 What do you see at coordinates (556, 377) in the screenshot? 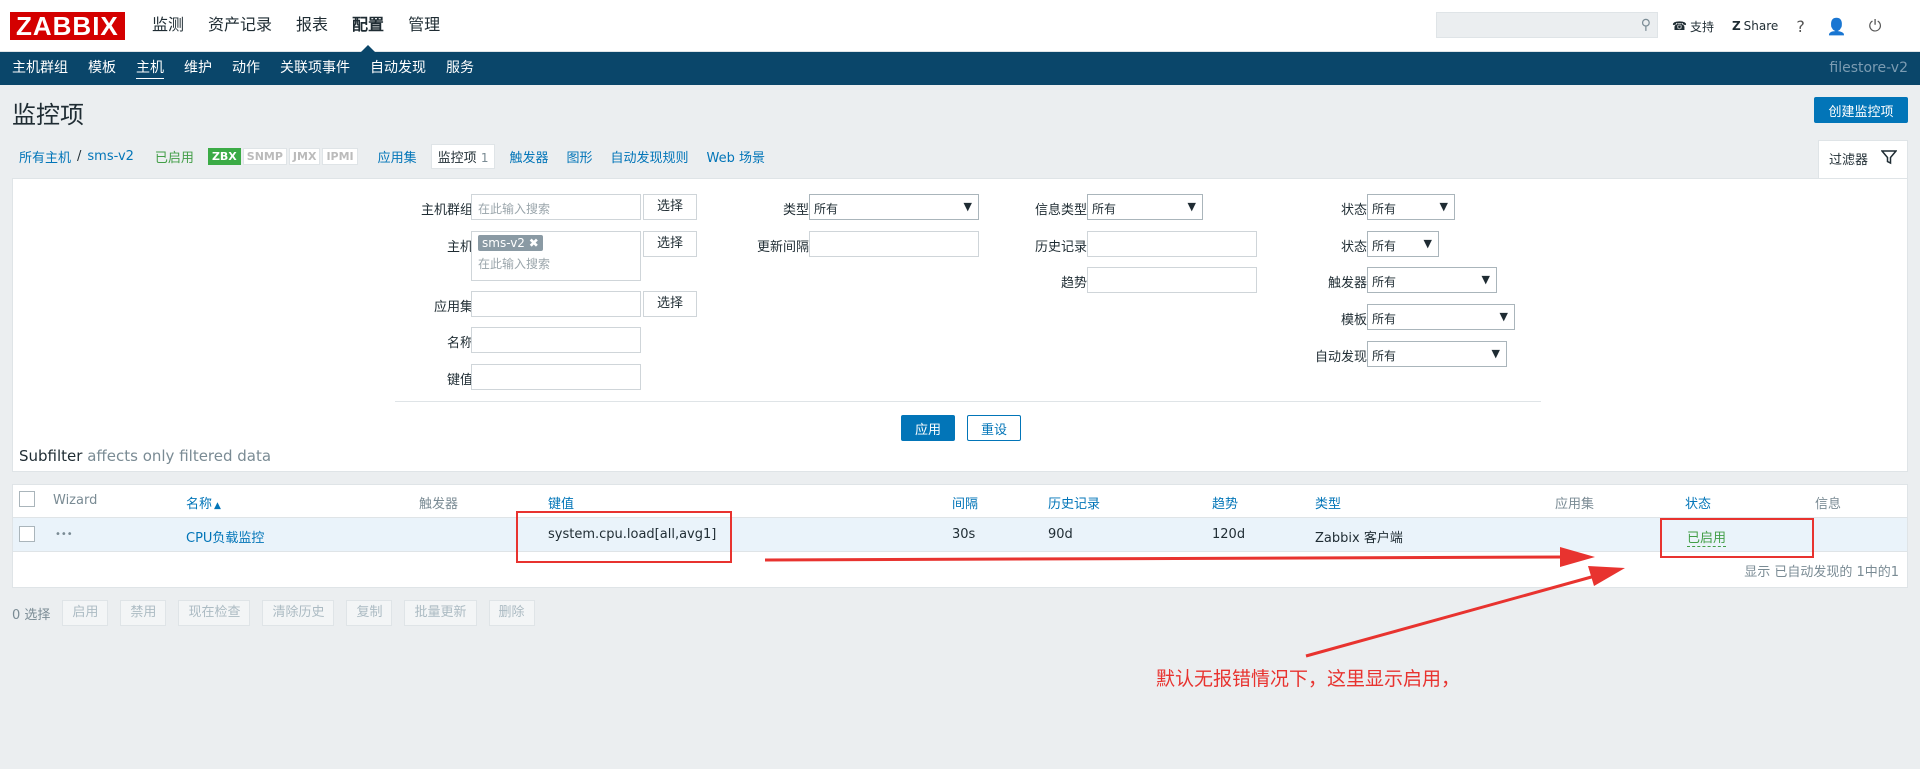
I see `key-input` at bounding box center [556, 377].